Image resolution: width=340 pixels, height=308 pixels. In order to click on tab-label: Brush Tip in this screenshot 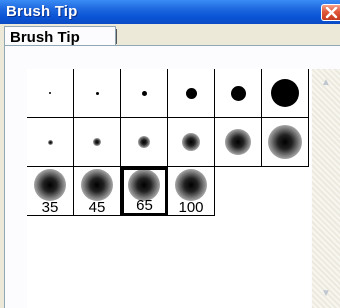, I will do `click(45, 37)`.